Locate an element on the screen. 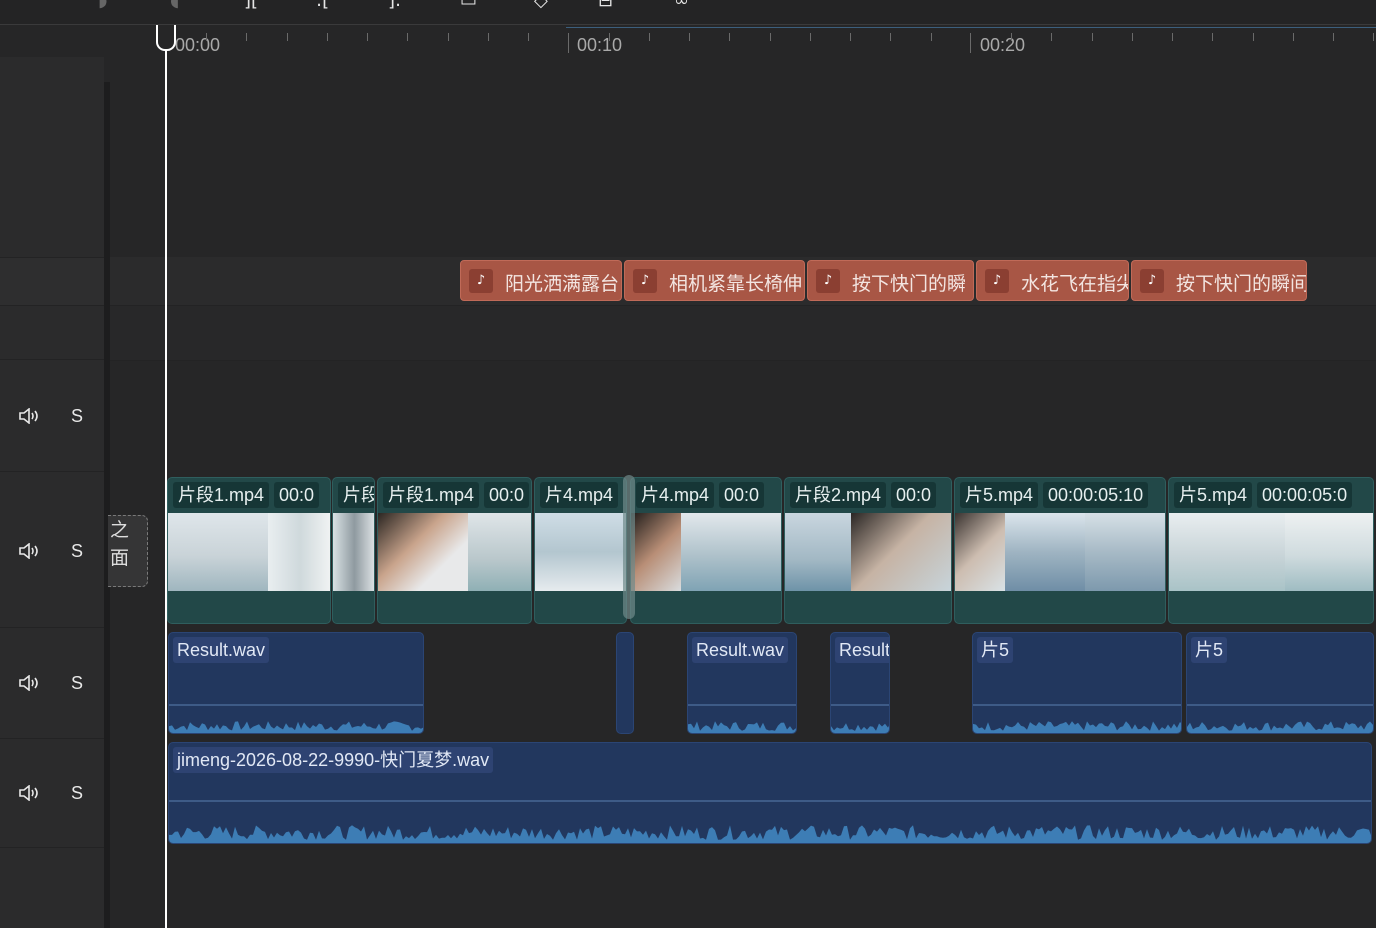 The width and height of the screenshot is (1376, 928). audio-clip is located at coordinates (625, 683).